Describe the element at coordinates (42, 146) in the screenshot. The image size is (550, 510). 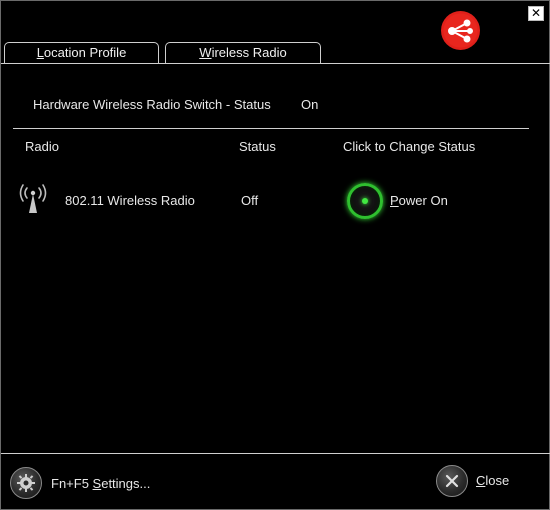
I see `column-header-radio: Radio` at that location.